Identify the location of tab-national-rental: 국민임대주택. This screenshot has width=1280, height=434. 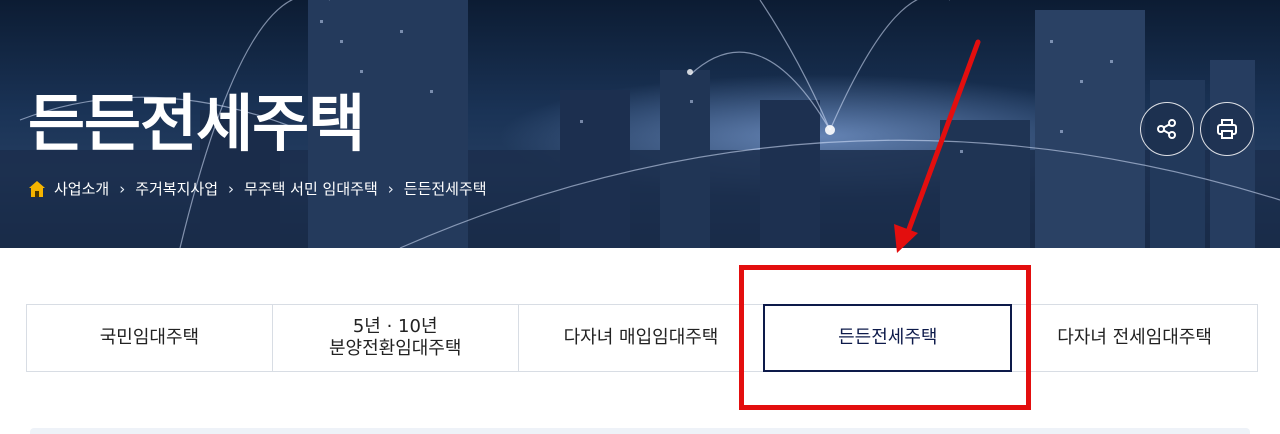
(150, 338).